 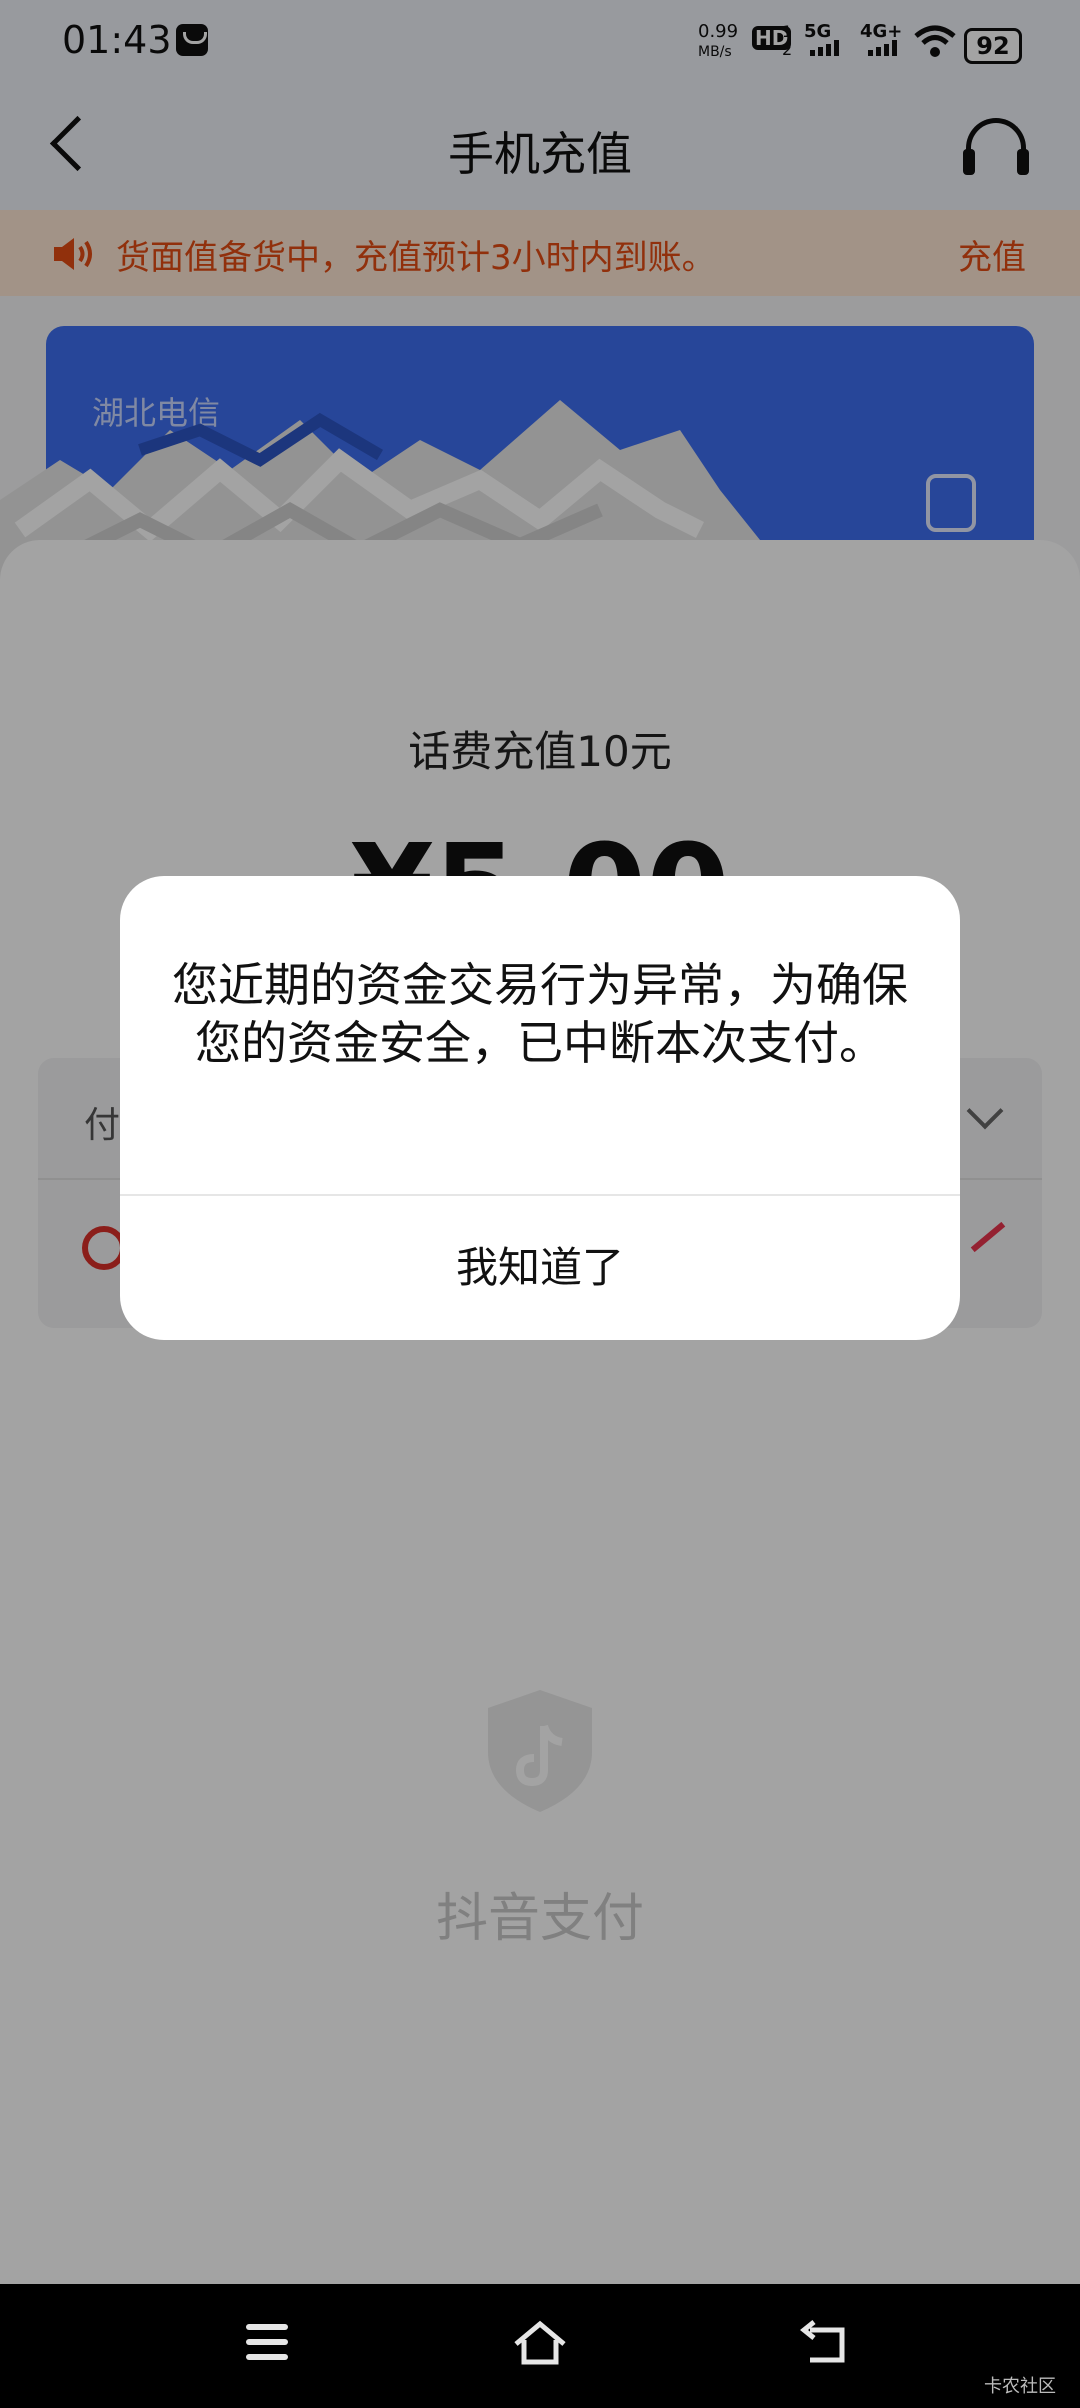 What do you see at coordinates (540, 1014) in the screenshot?
I see `dialog-message: 您近期的资金交易行为异常，为确保您的资金安全，已中断本次支付。` at bounding box center [540, 1014].